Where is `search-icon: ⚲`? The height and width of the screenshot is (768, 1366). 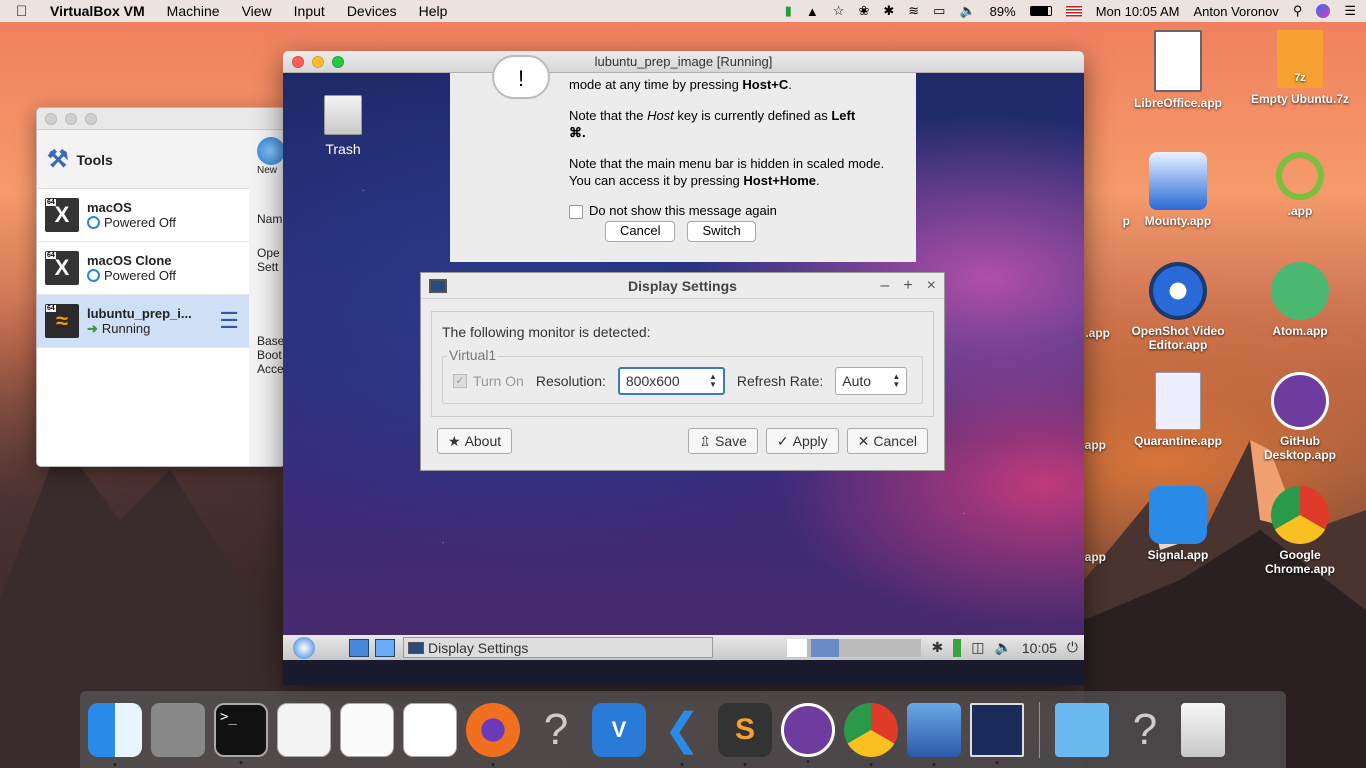 search-icon: ⚲ is located at coordinates (1298, 11).